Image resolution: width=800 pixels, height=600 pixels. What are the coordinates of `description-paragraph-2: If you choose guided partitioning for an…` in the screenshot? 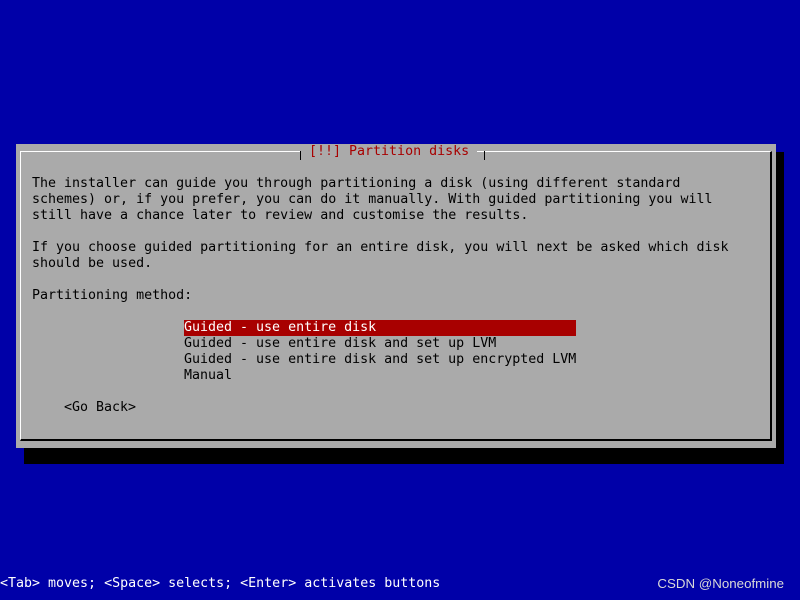 It's located at (380, 255).